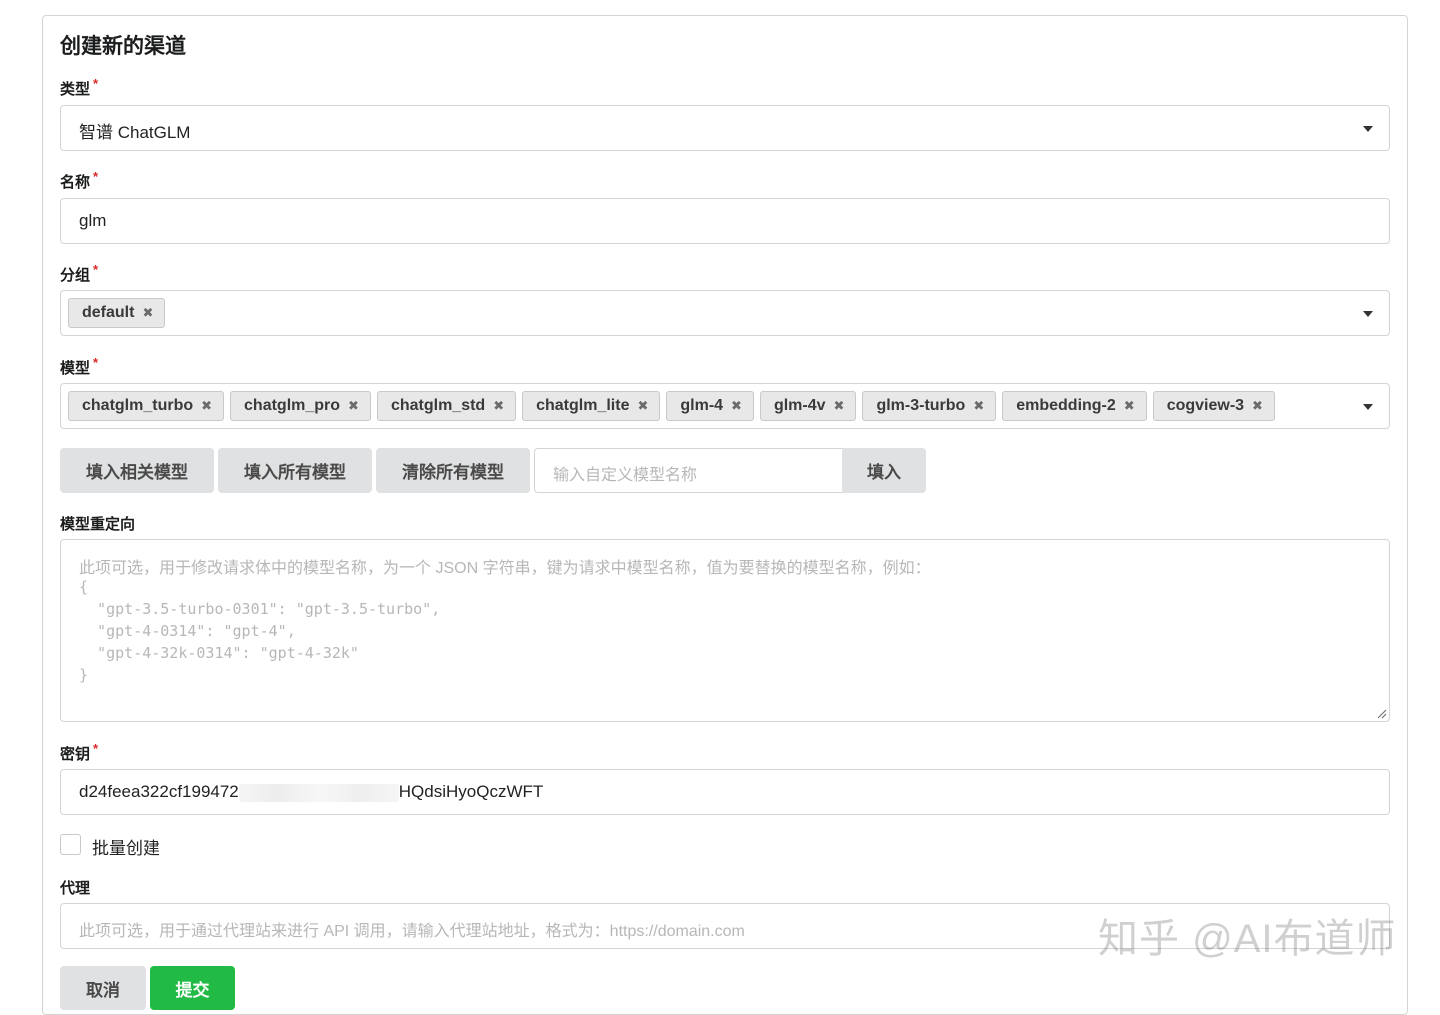 This screenshot has width=1440, height=1015. I want to click on name-label: 名称 *, so click(79, 180).